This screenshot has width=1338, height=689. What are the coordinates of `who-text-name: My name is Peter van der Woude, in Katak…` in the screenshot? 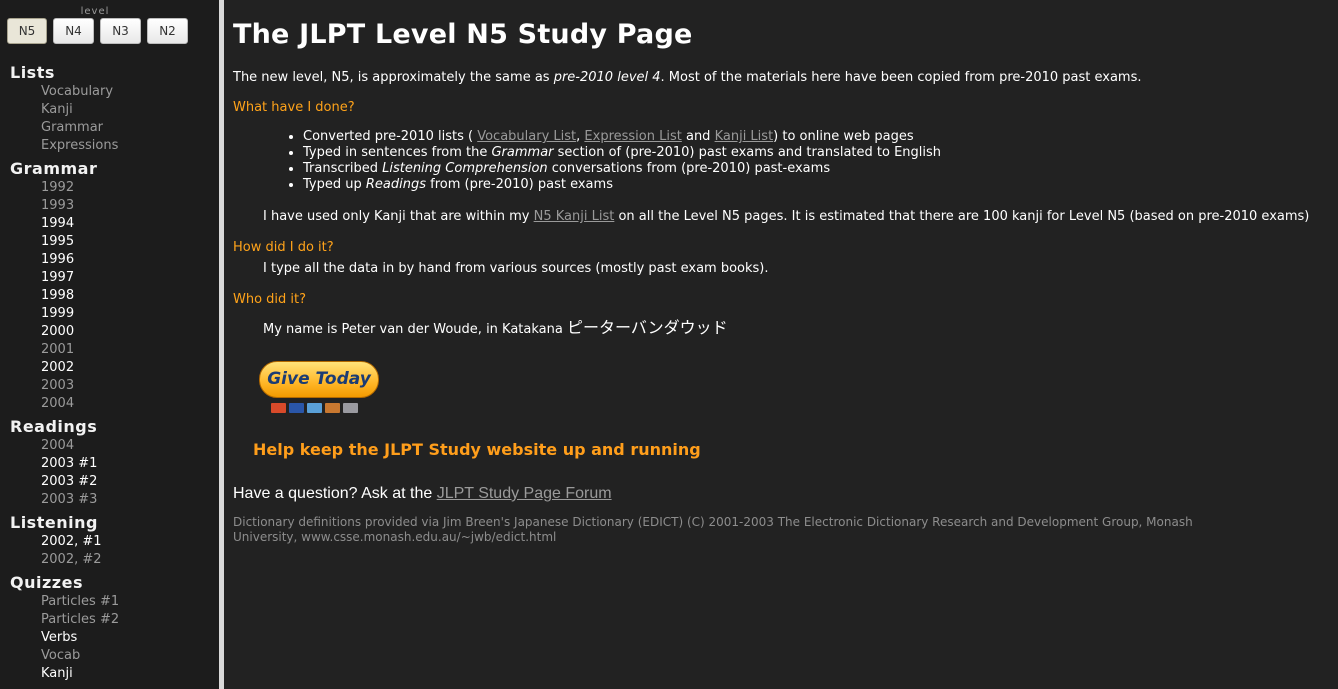 It's located at (415, 329).